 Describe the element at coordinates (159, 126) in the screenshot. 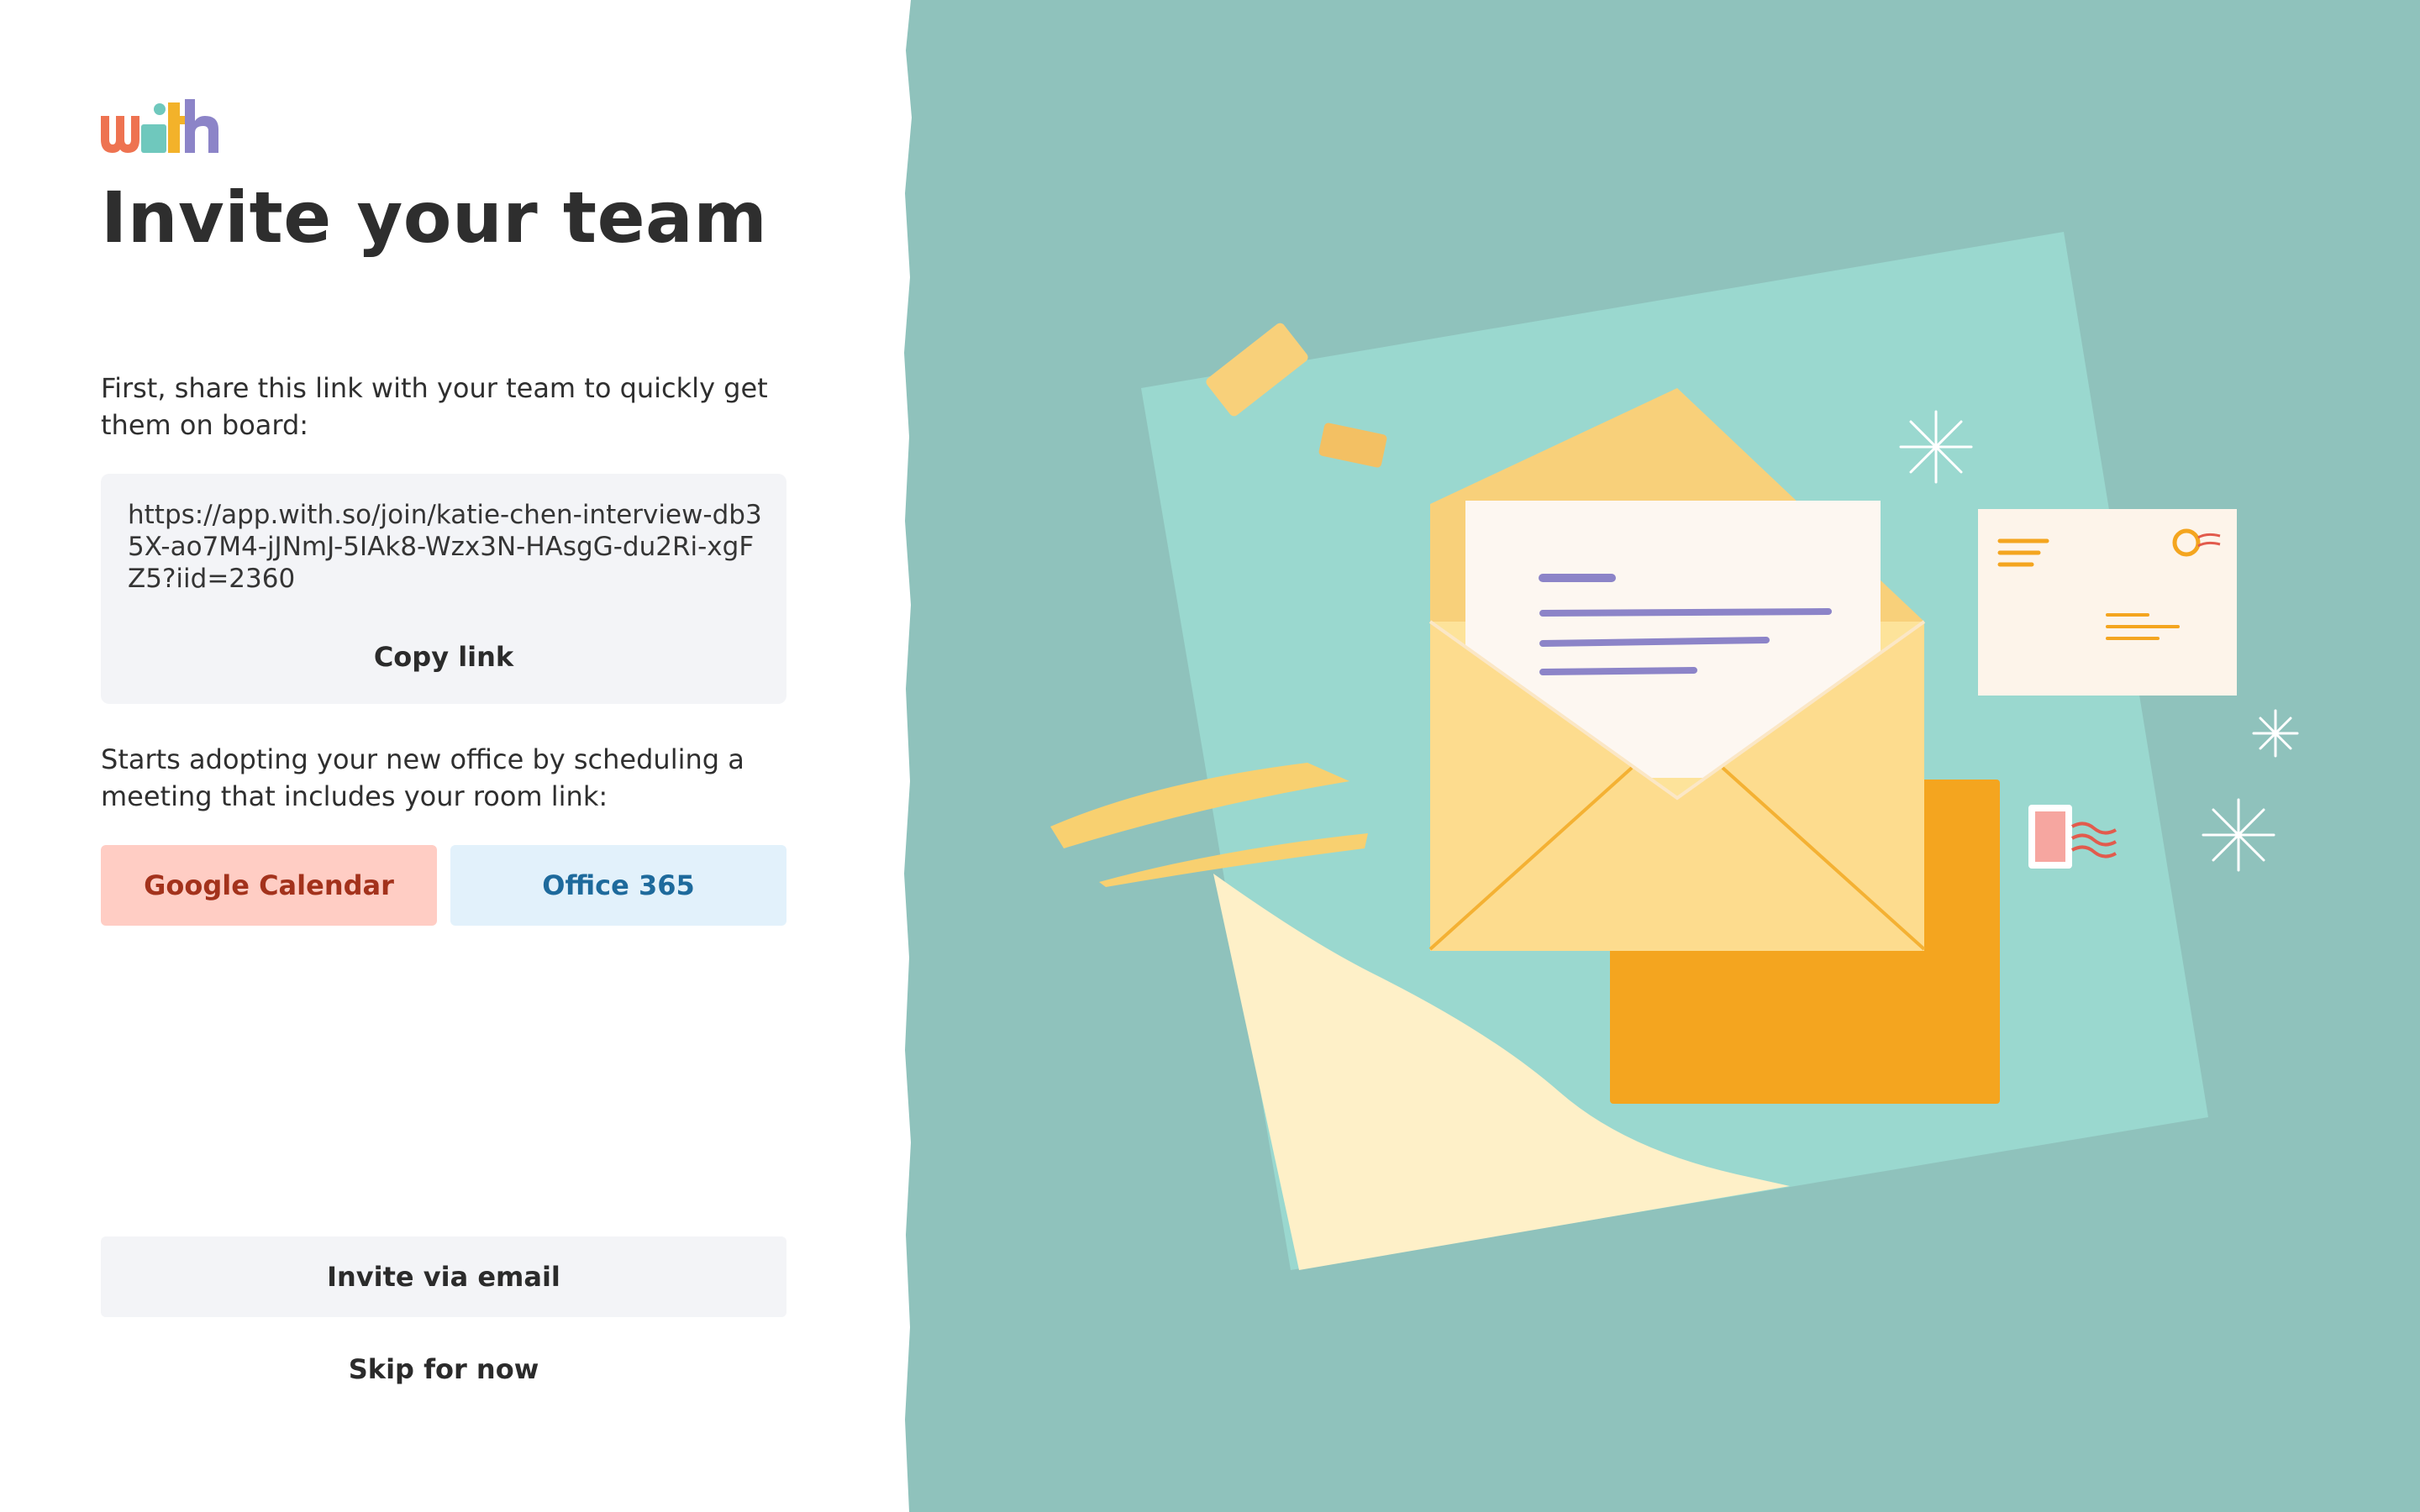

I see `with-logo` at that location.